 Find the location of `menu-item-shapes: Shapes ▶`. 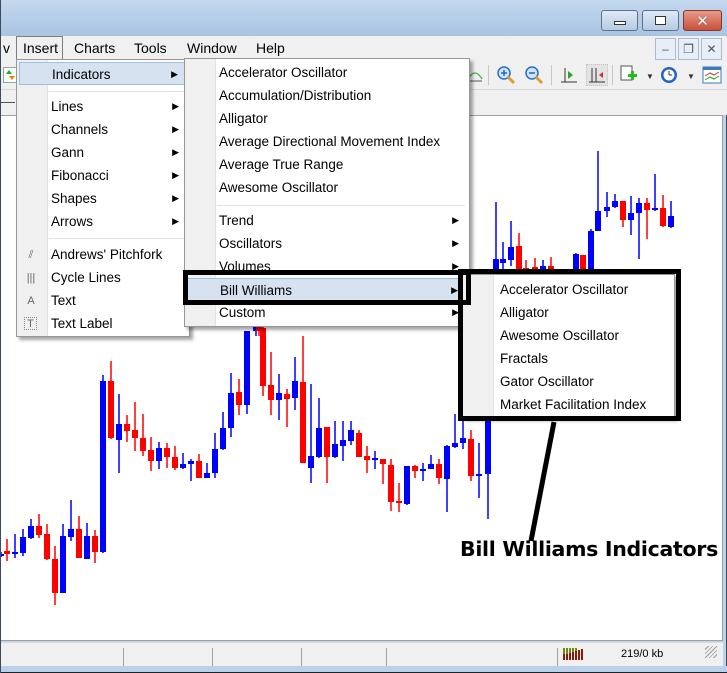

menu-item-shapes: Shapes ▶ is located at coordinates (103, 198).